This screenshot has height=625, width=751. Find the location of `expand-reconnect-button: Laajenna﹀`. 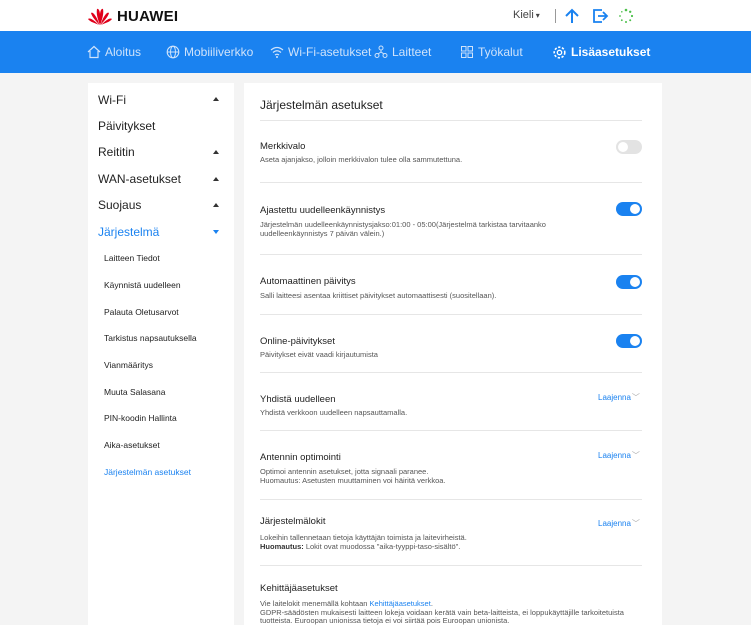

expand-reconnect-button: Laajenna﹀ is located at coordinates (619, 397).